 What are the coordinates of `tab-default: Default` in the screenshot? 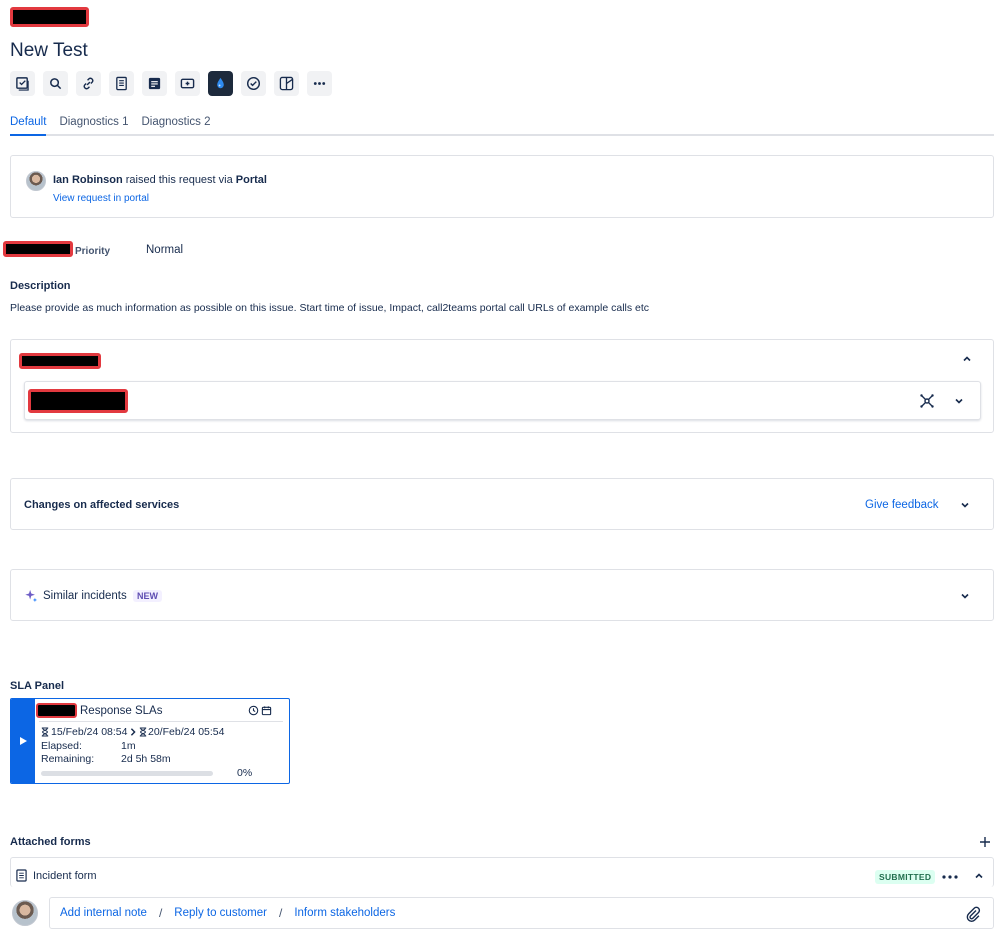 It's located at (28, 126).